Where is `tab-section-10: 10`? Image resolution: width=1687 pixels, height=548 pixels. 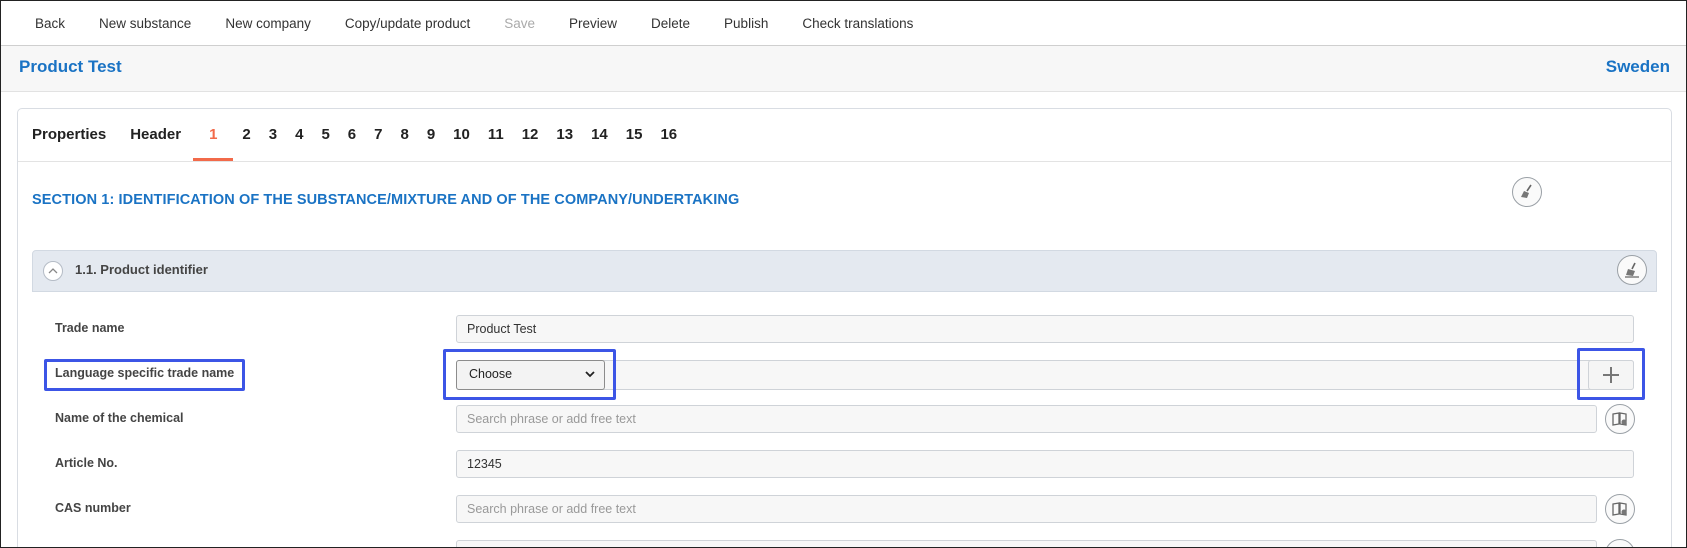
tab-section-10: 10 is located at coordinates (461, 135).